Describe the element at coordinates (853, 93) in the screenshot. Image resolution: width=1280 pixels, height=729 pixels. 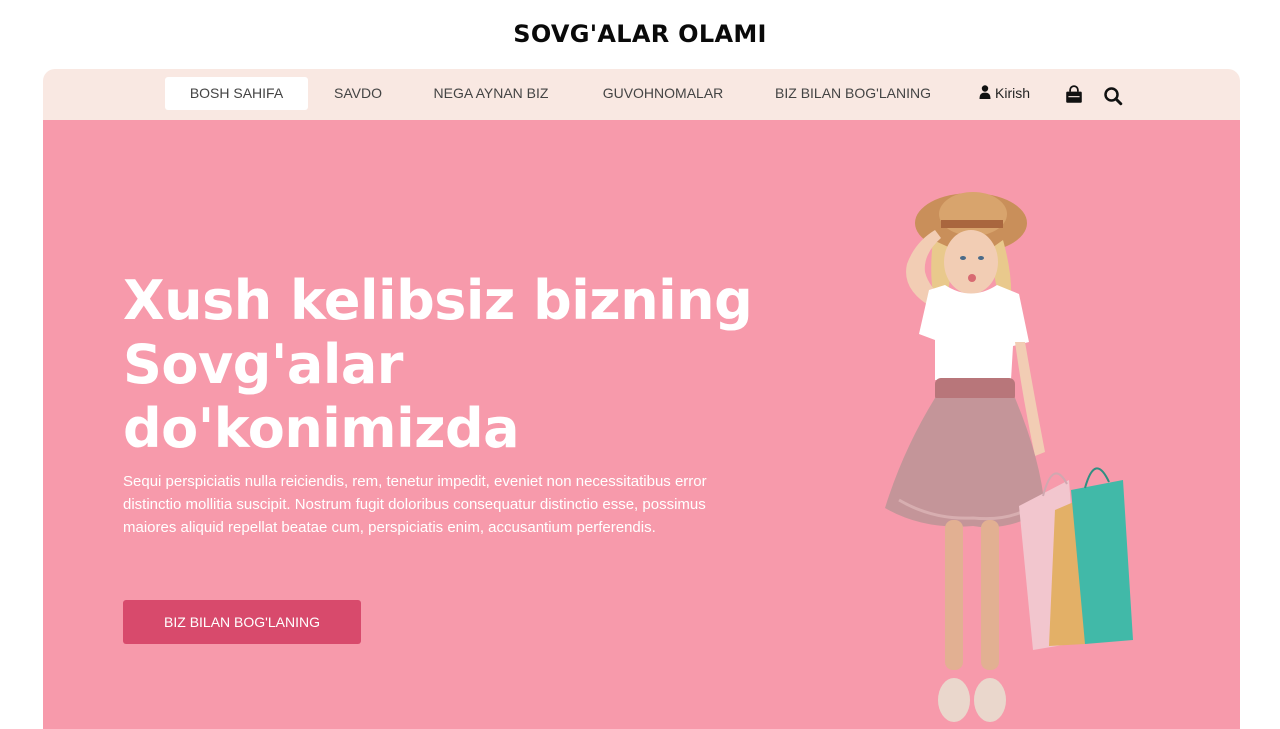
I see `nav-item-contact: BIZ BILAN BOG'LANING` at that location.